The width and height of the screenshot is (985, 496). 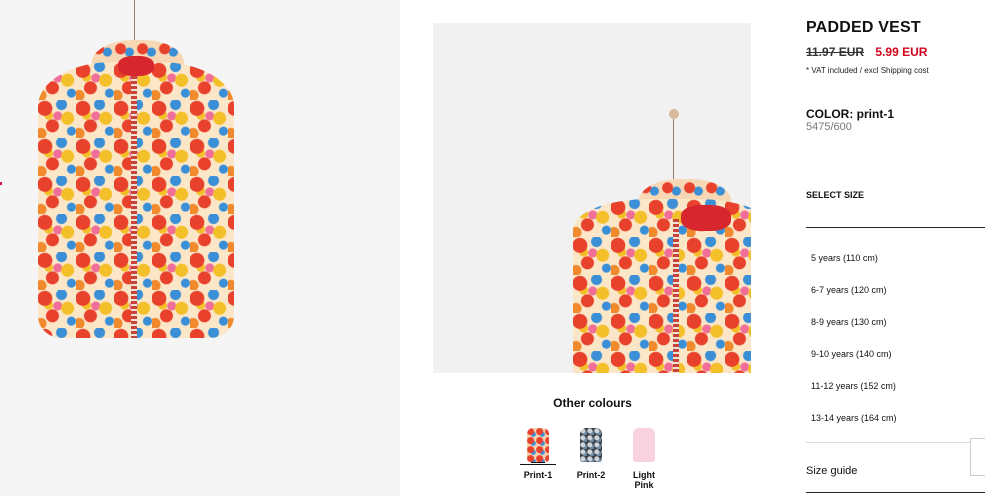 What do you see at coordinates (835, 195) in the screenshot?
I see `select-size-title: SELECT SIZE` at bounding box center [835, 195].